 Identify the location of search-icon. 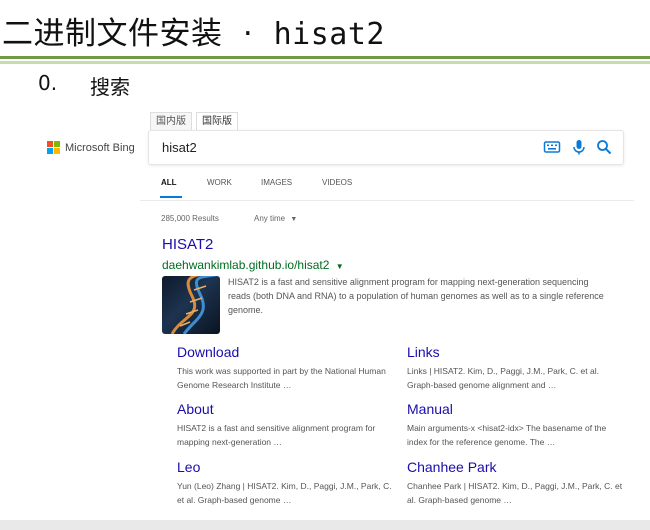
(604, 147).